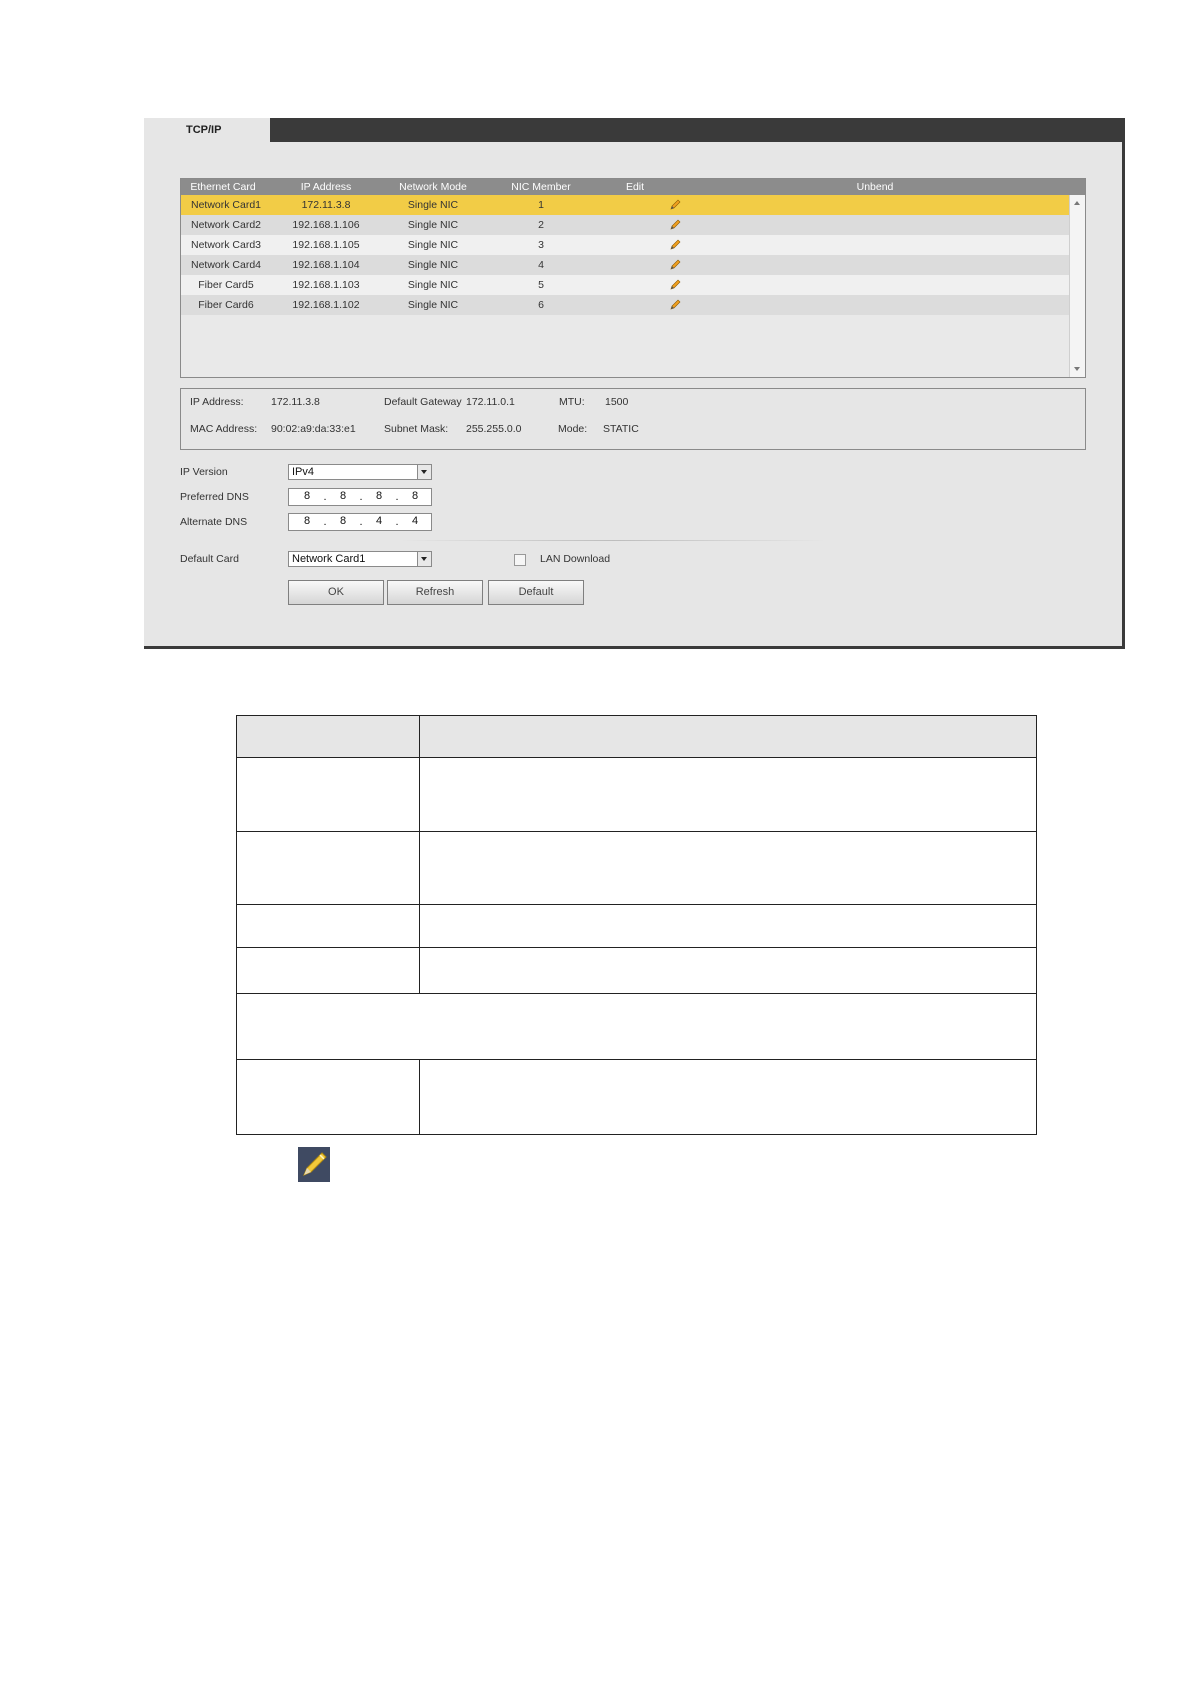 The height and width of the screenshot is (1684, 1191). Describe the element at coordinates (326, 265) in the screenshot. I see `cell-ip-address: 192.168.1.104` at that location.